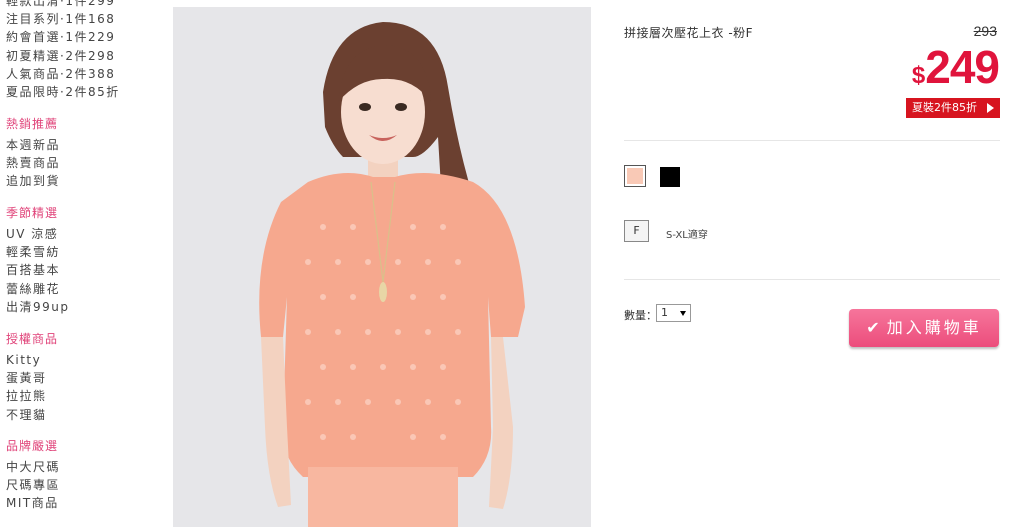  I want to click on sidebar-item: 初夏精選·2件298, so click(81, 56).